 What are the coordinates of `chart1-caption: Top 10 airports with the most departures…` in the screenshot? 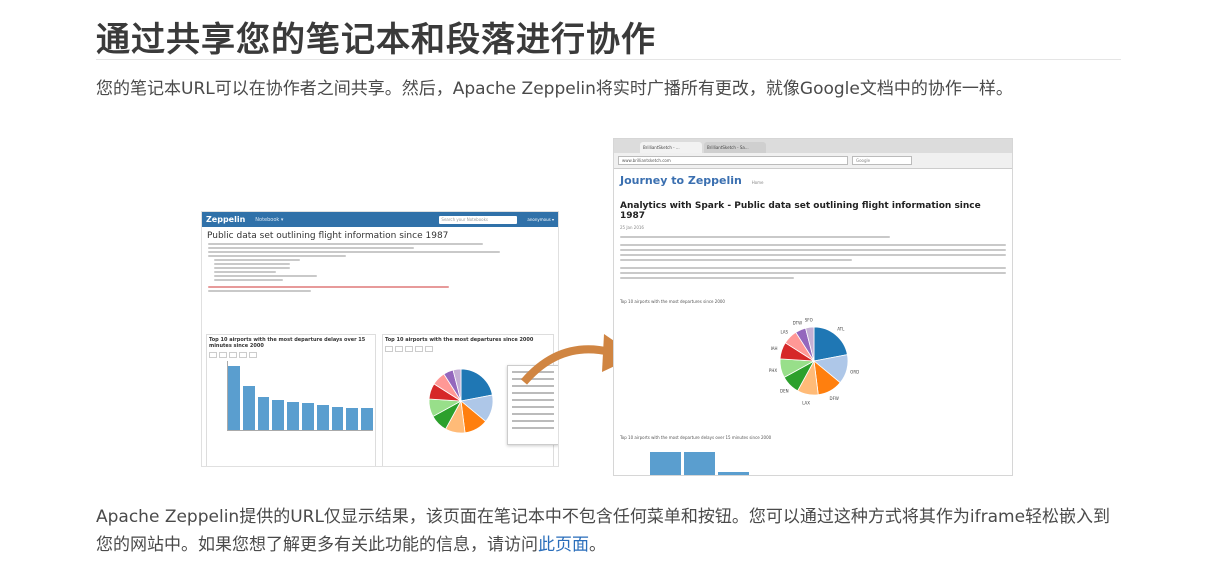 It's located at (672, 301).